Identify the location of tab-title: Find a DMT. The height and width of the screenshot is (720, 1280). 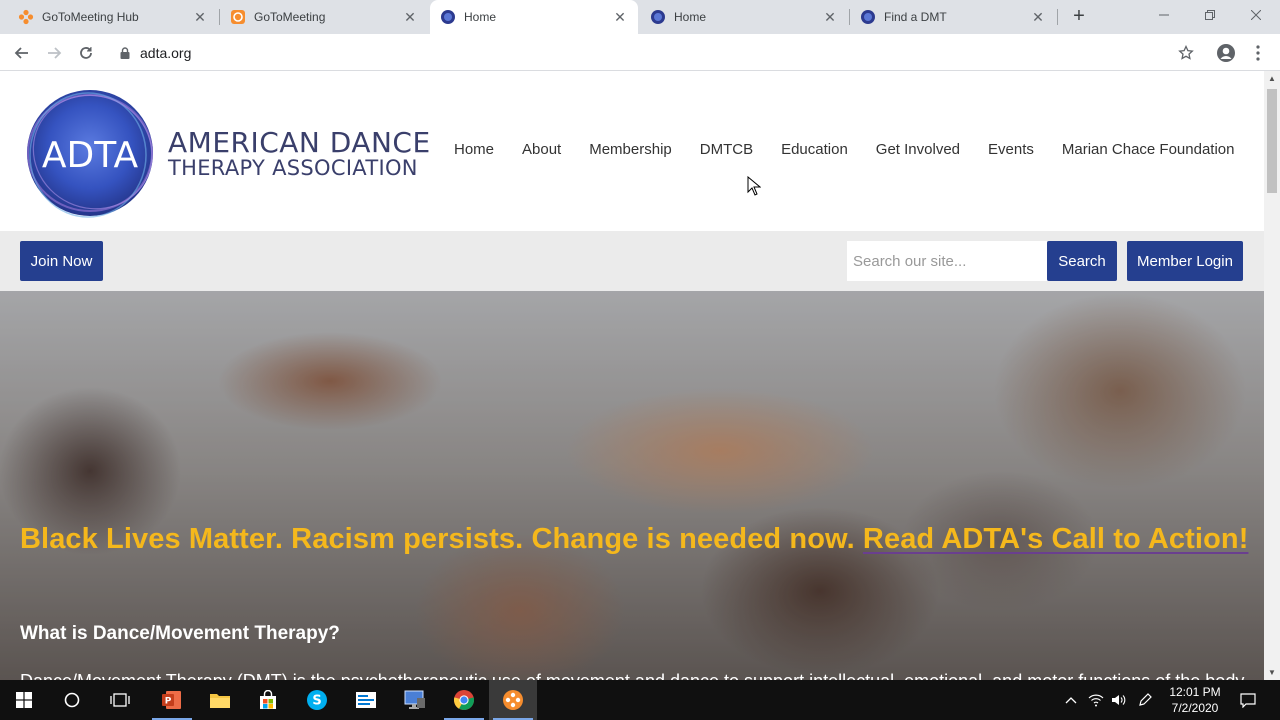
(915, 17).